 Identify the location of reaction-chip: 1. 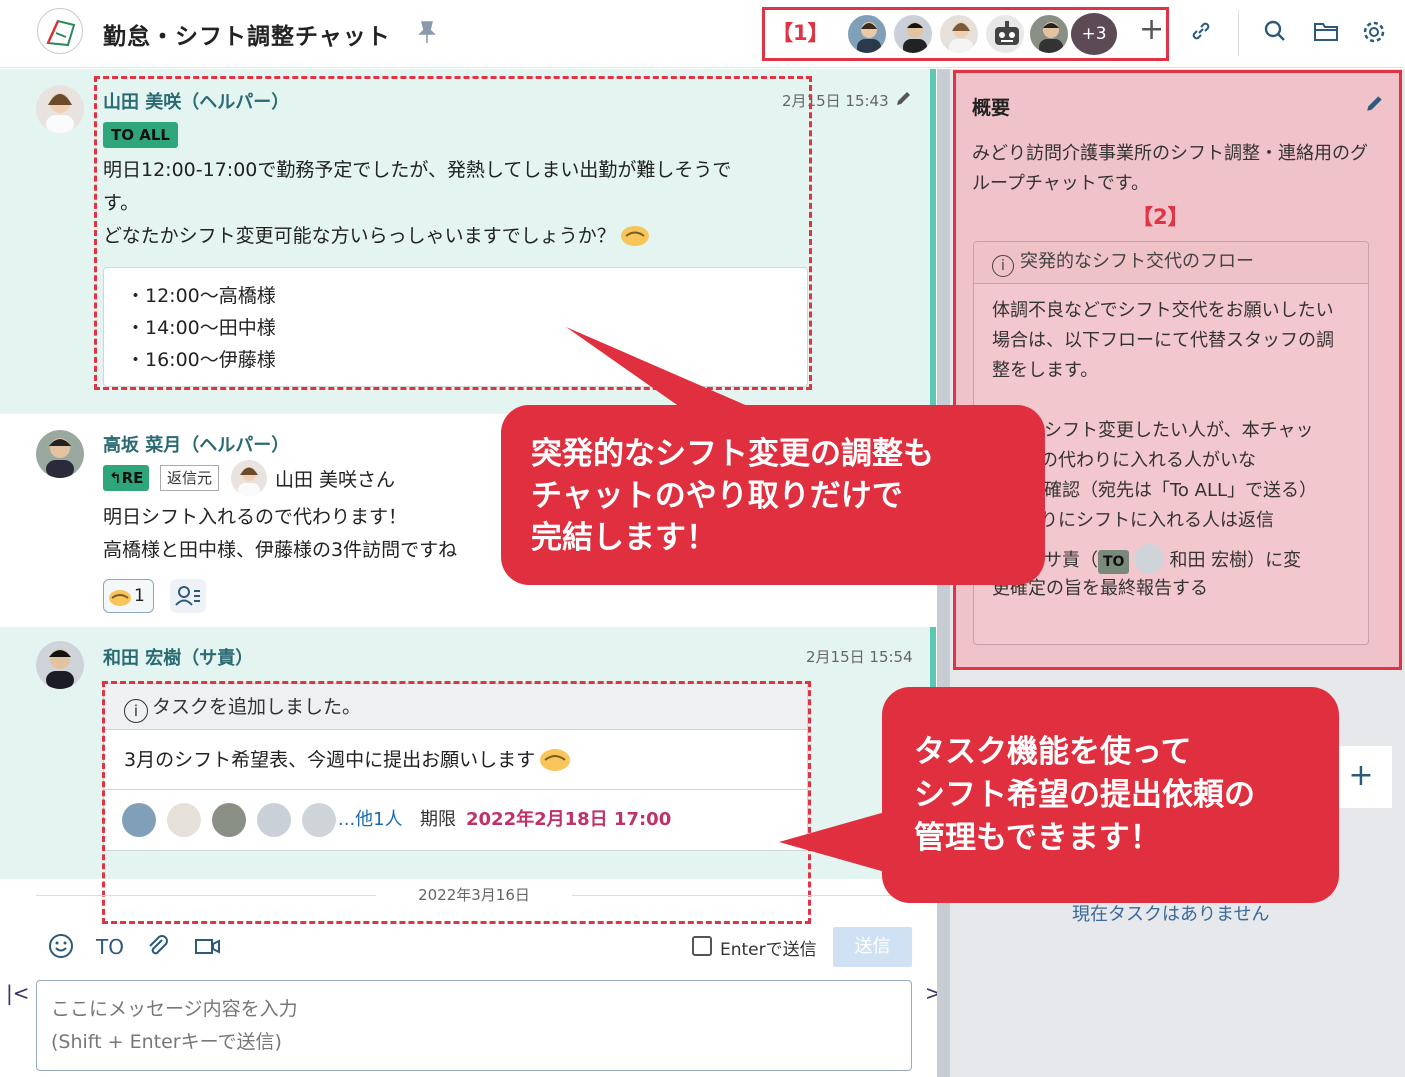
(128, 596).